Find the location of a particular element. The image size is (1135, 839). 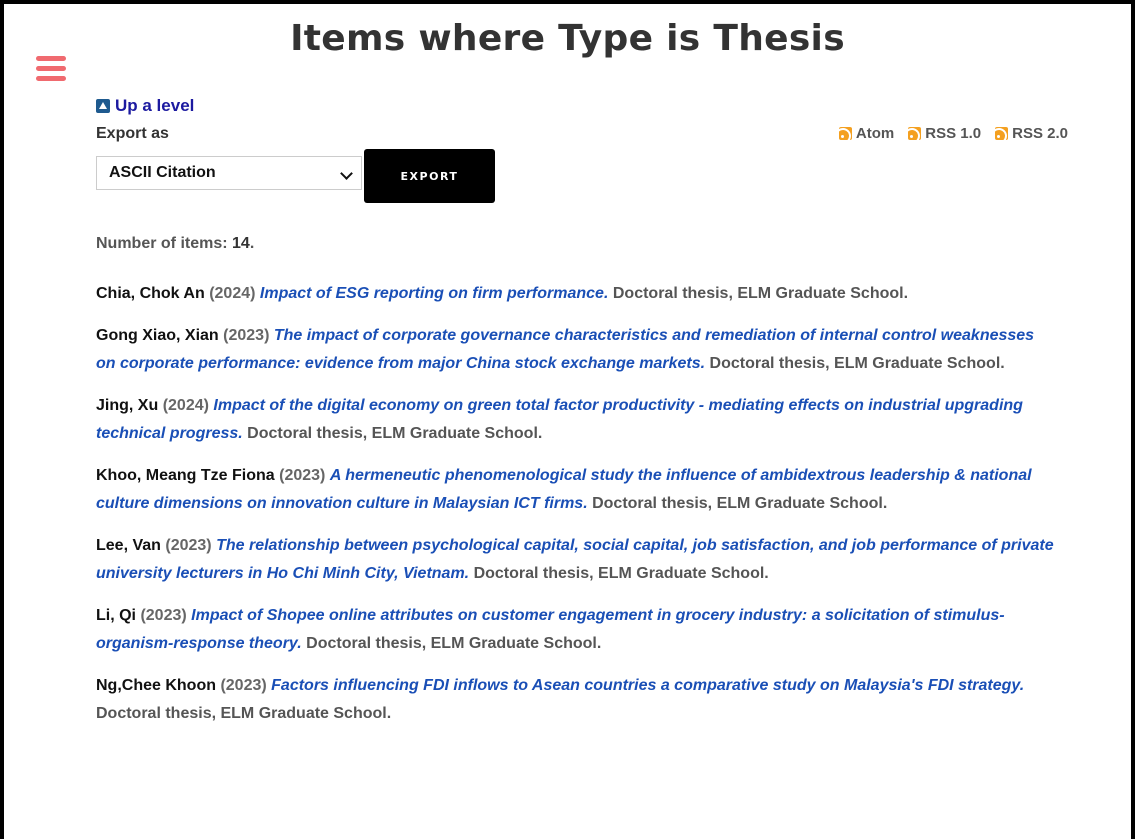

item-author: Ng,Chee Khoon is located at coordinates (156, 685).